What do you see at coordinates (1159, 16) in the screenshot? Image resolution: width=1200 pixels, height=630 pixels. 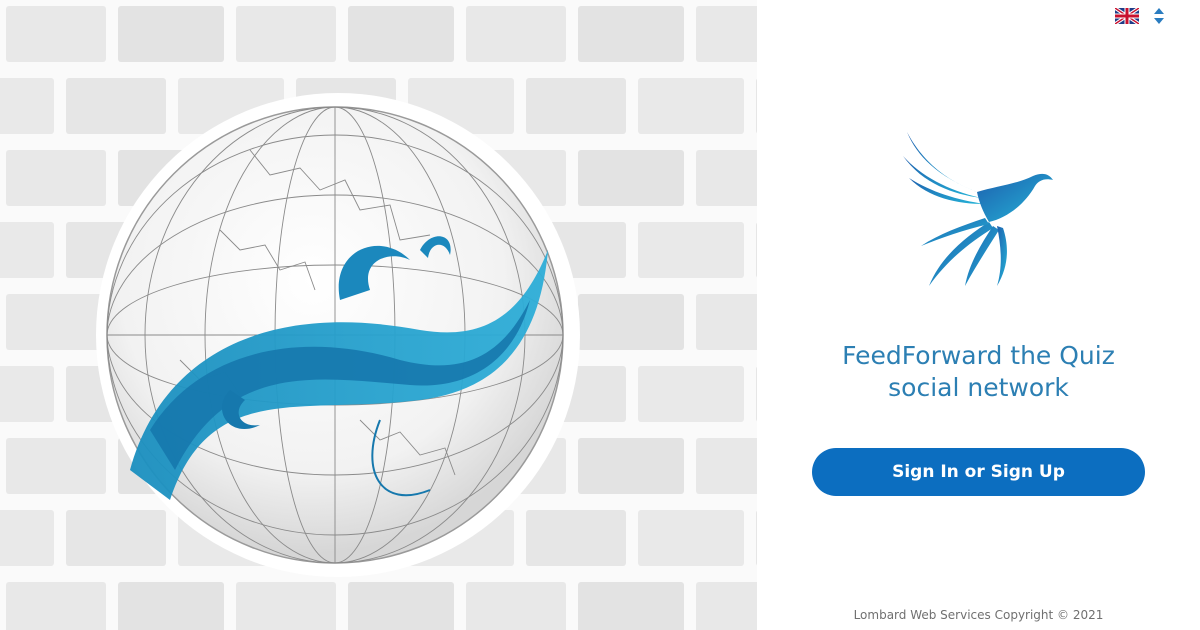 I see `select-arrows-icon` at bounding box center [1159, 16].